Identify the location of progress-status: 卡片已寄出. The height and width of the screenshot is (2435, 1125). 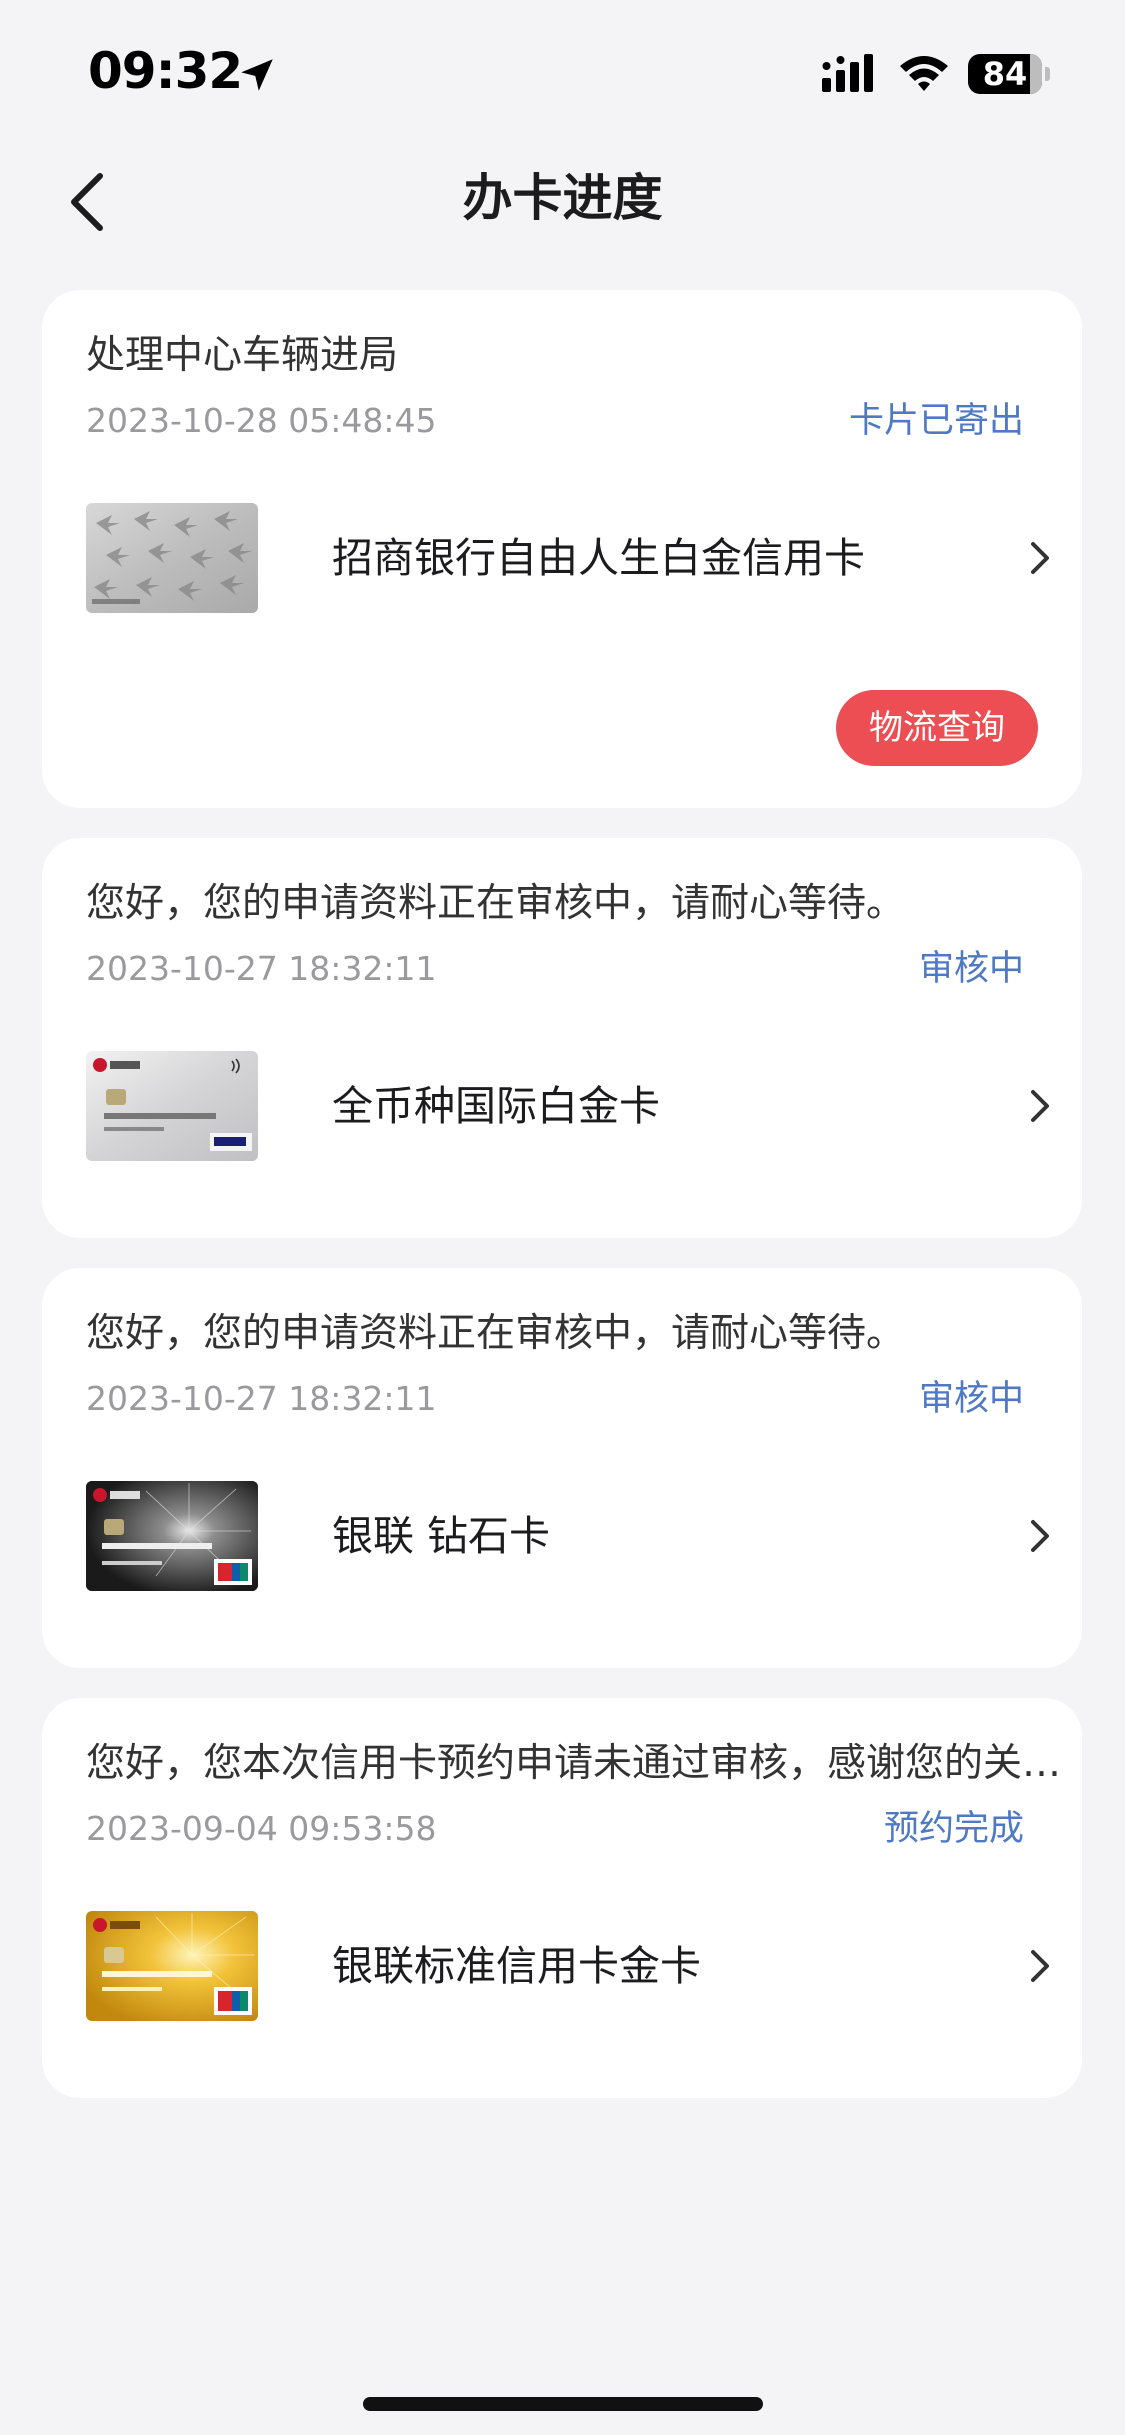
(936, 421).